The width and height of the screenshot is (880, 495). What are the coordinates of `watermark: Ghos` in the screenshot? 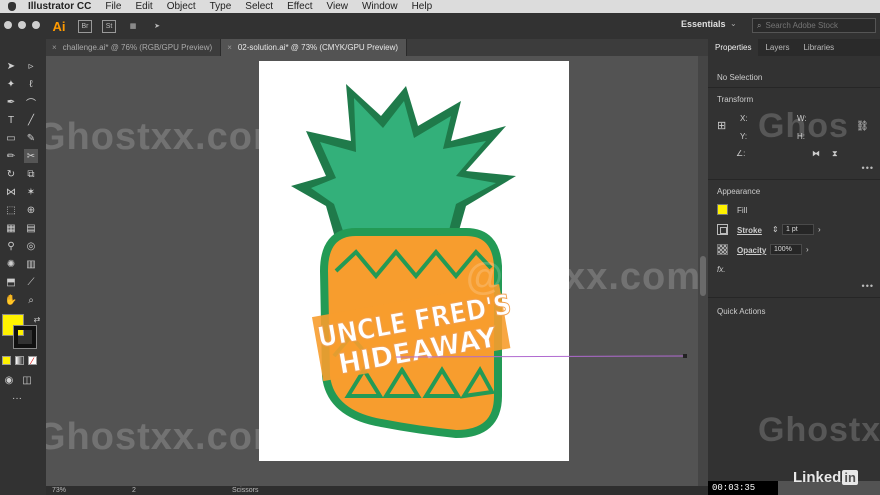 It's located at (803, 126).